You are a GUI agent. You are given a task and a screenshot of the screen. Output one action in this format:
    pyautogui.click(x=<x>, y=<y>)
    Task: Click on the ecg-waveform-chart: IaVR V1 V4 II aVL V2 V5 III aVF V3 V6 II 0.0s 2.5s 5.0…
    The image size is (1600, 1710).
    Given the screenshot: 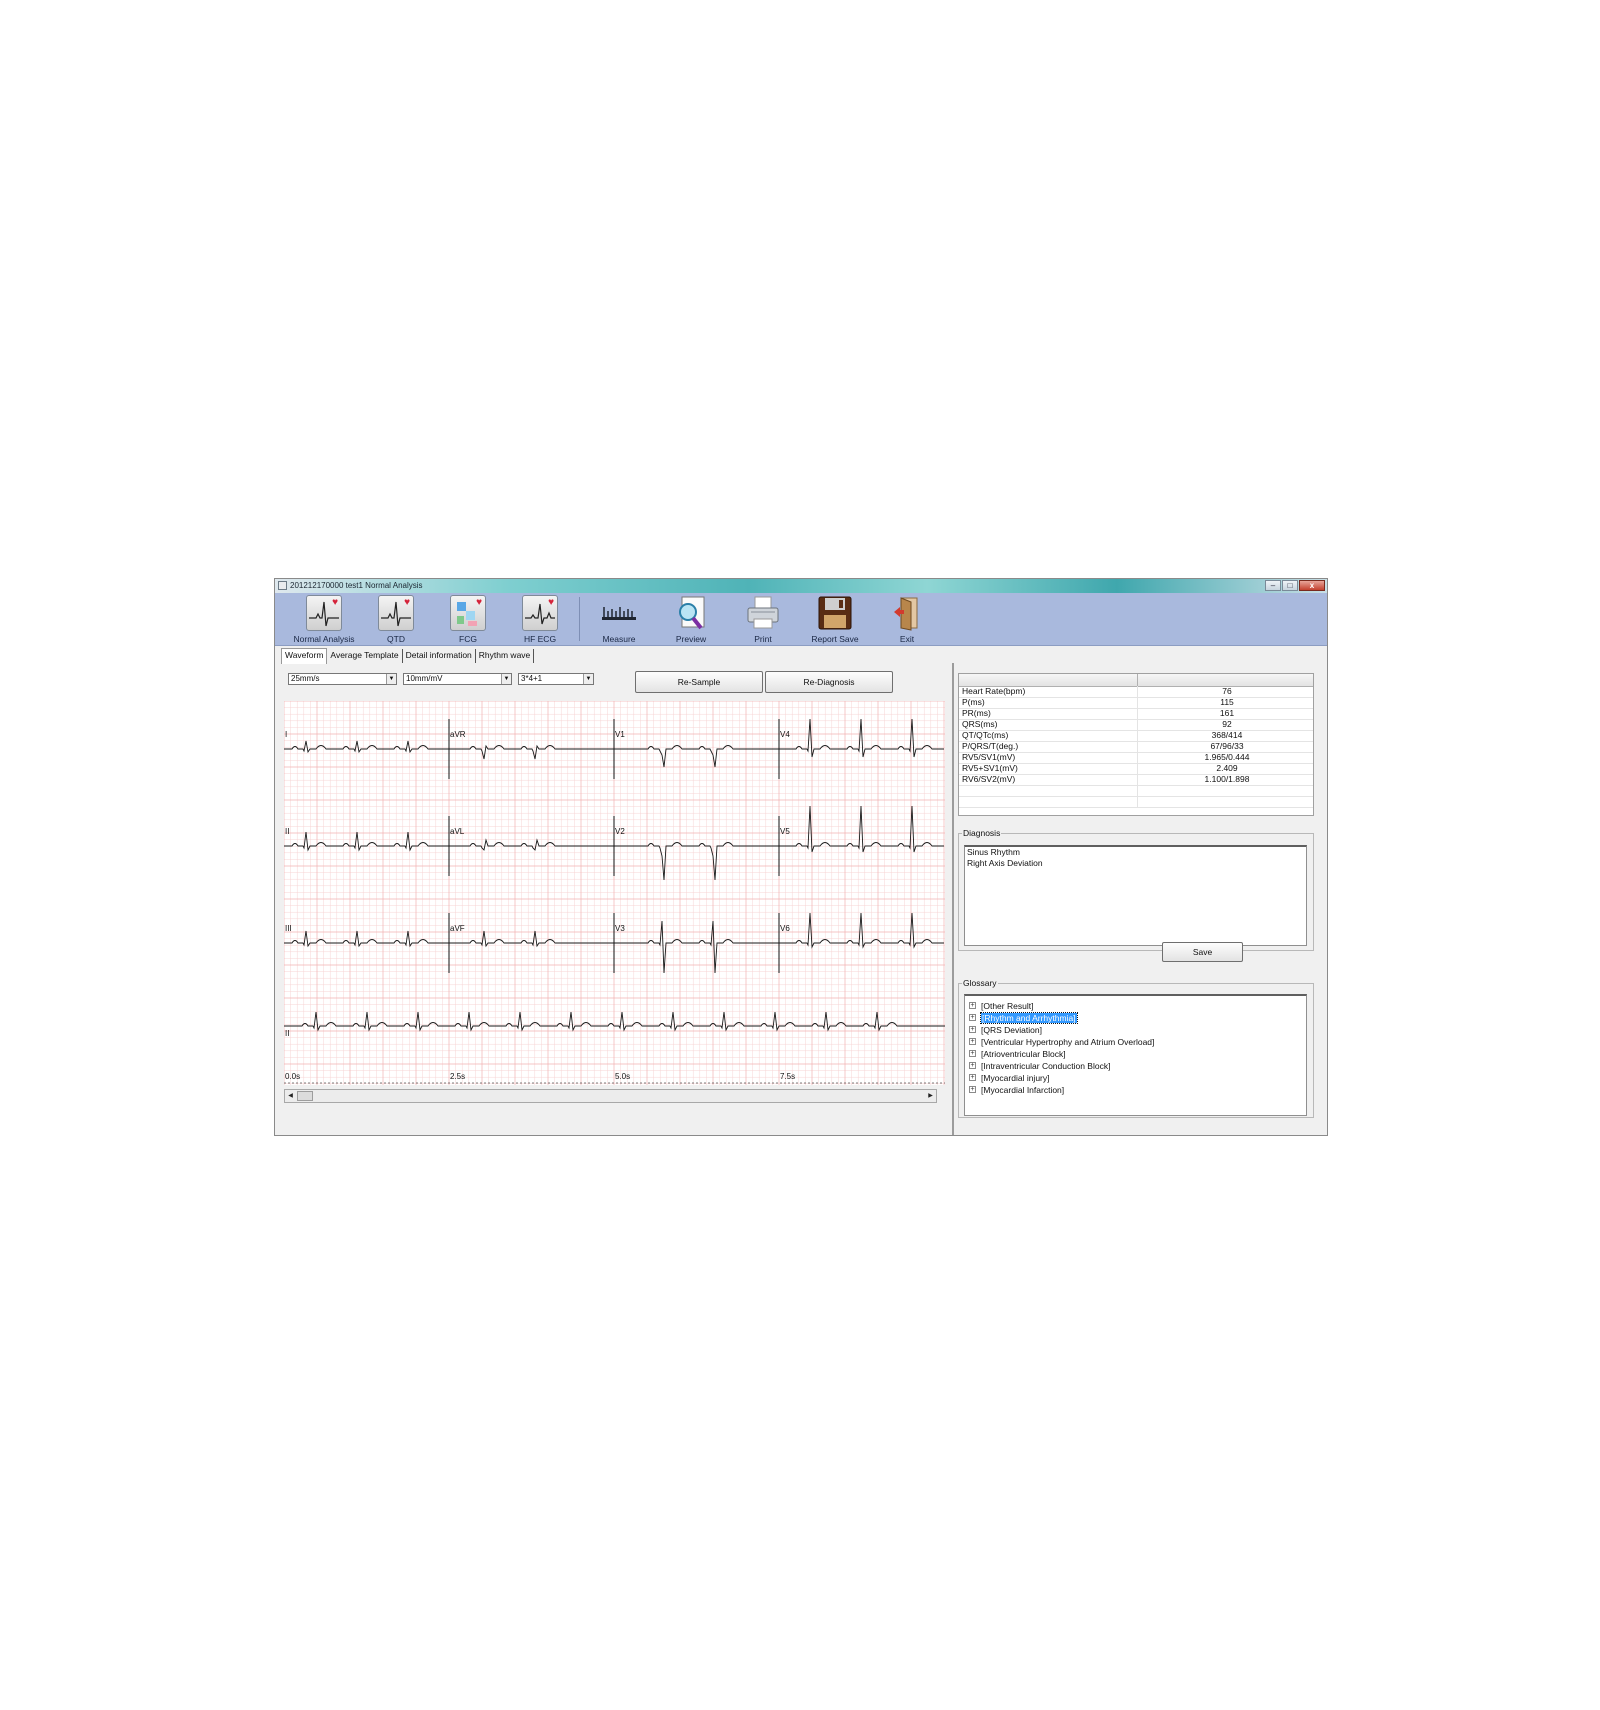 What is the action you would take?
    pyautogui.click(x=614, y=893)
    